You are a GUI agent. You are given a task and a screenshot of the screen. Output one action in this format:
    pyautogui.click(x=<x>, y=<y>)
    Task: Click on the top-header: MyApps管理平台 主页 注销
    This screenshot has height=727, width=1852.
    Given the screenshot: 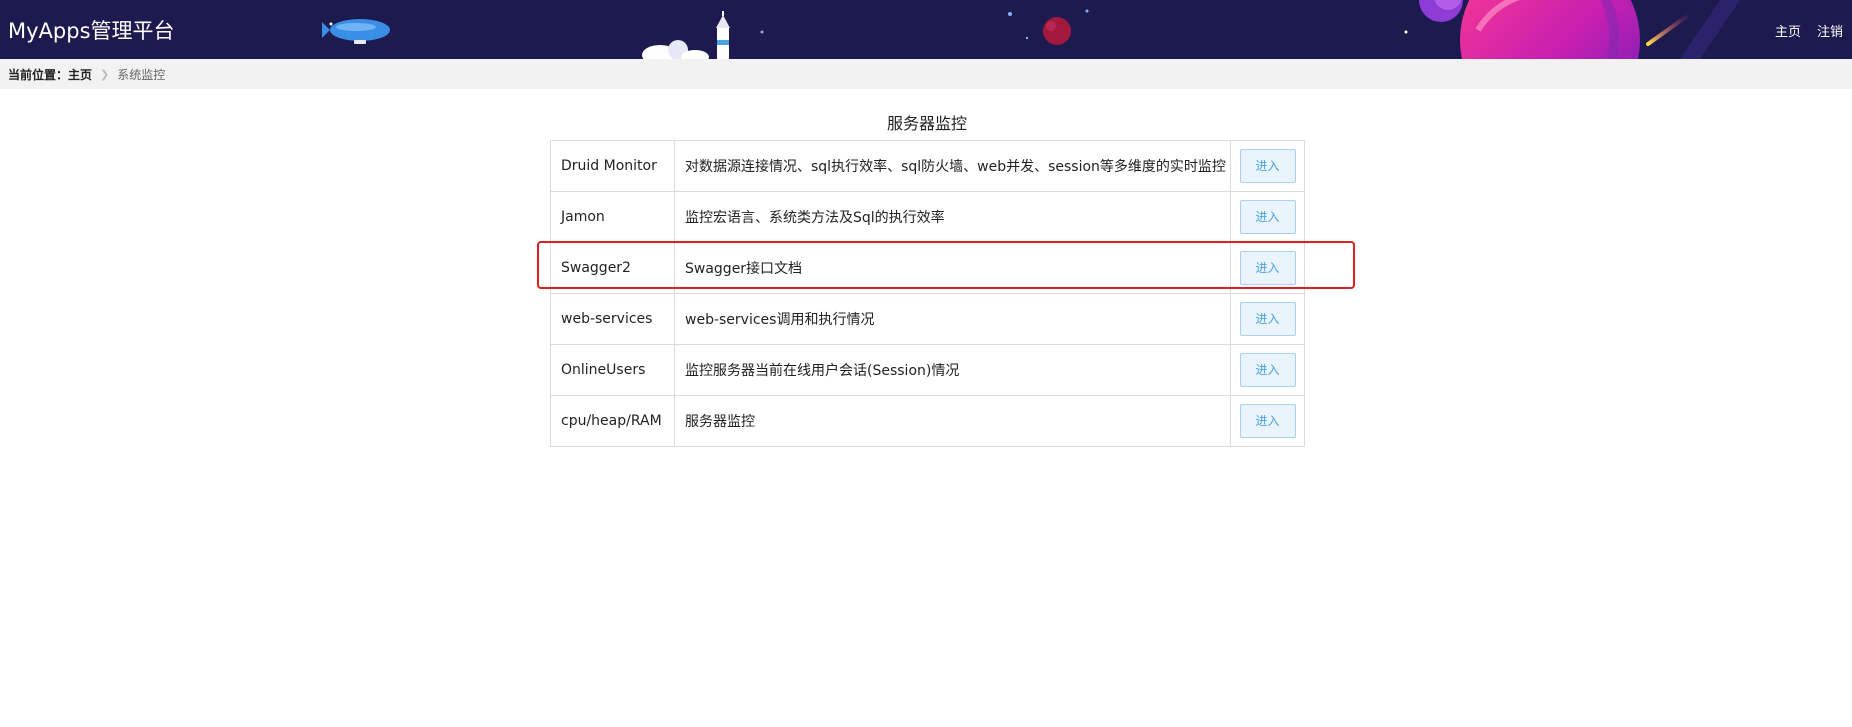 What is the action you would take?
    pyautogui.click(x=926, y=29)
    